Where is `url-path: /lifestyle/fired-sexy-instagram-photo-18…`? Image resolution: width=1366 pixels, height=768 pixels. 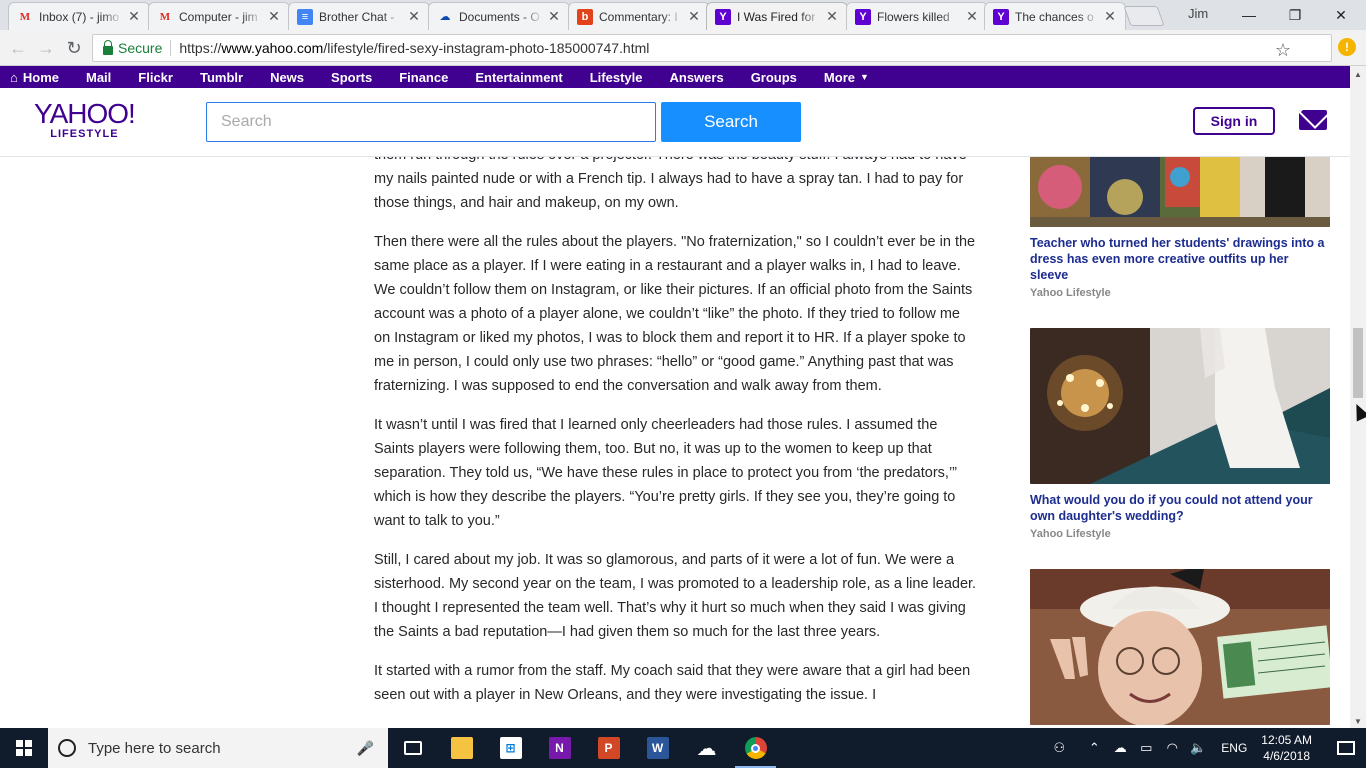 url-path: /lifestyle/fired-sexy-instagram-photo-18… is located at coordinates (486, 48).